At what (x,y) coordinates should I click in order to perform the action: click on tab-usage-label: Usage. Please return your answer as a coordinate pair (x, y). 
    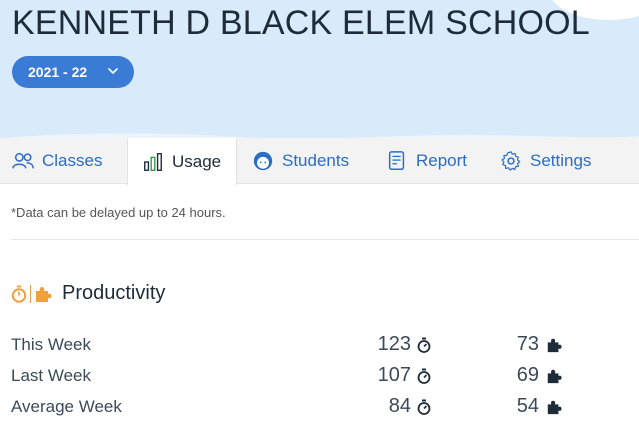
    Looking at the image, I should click on (197, 161).